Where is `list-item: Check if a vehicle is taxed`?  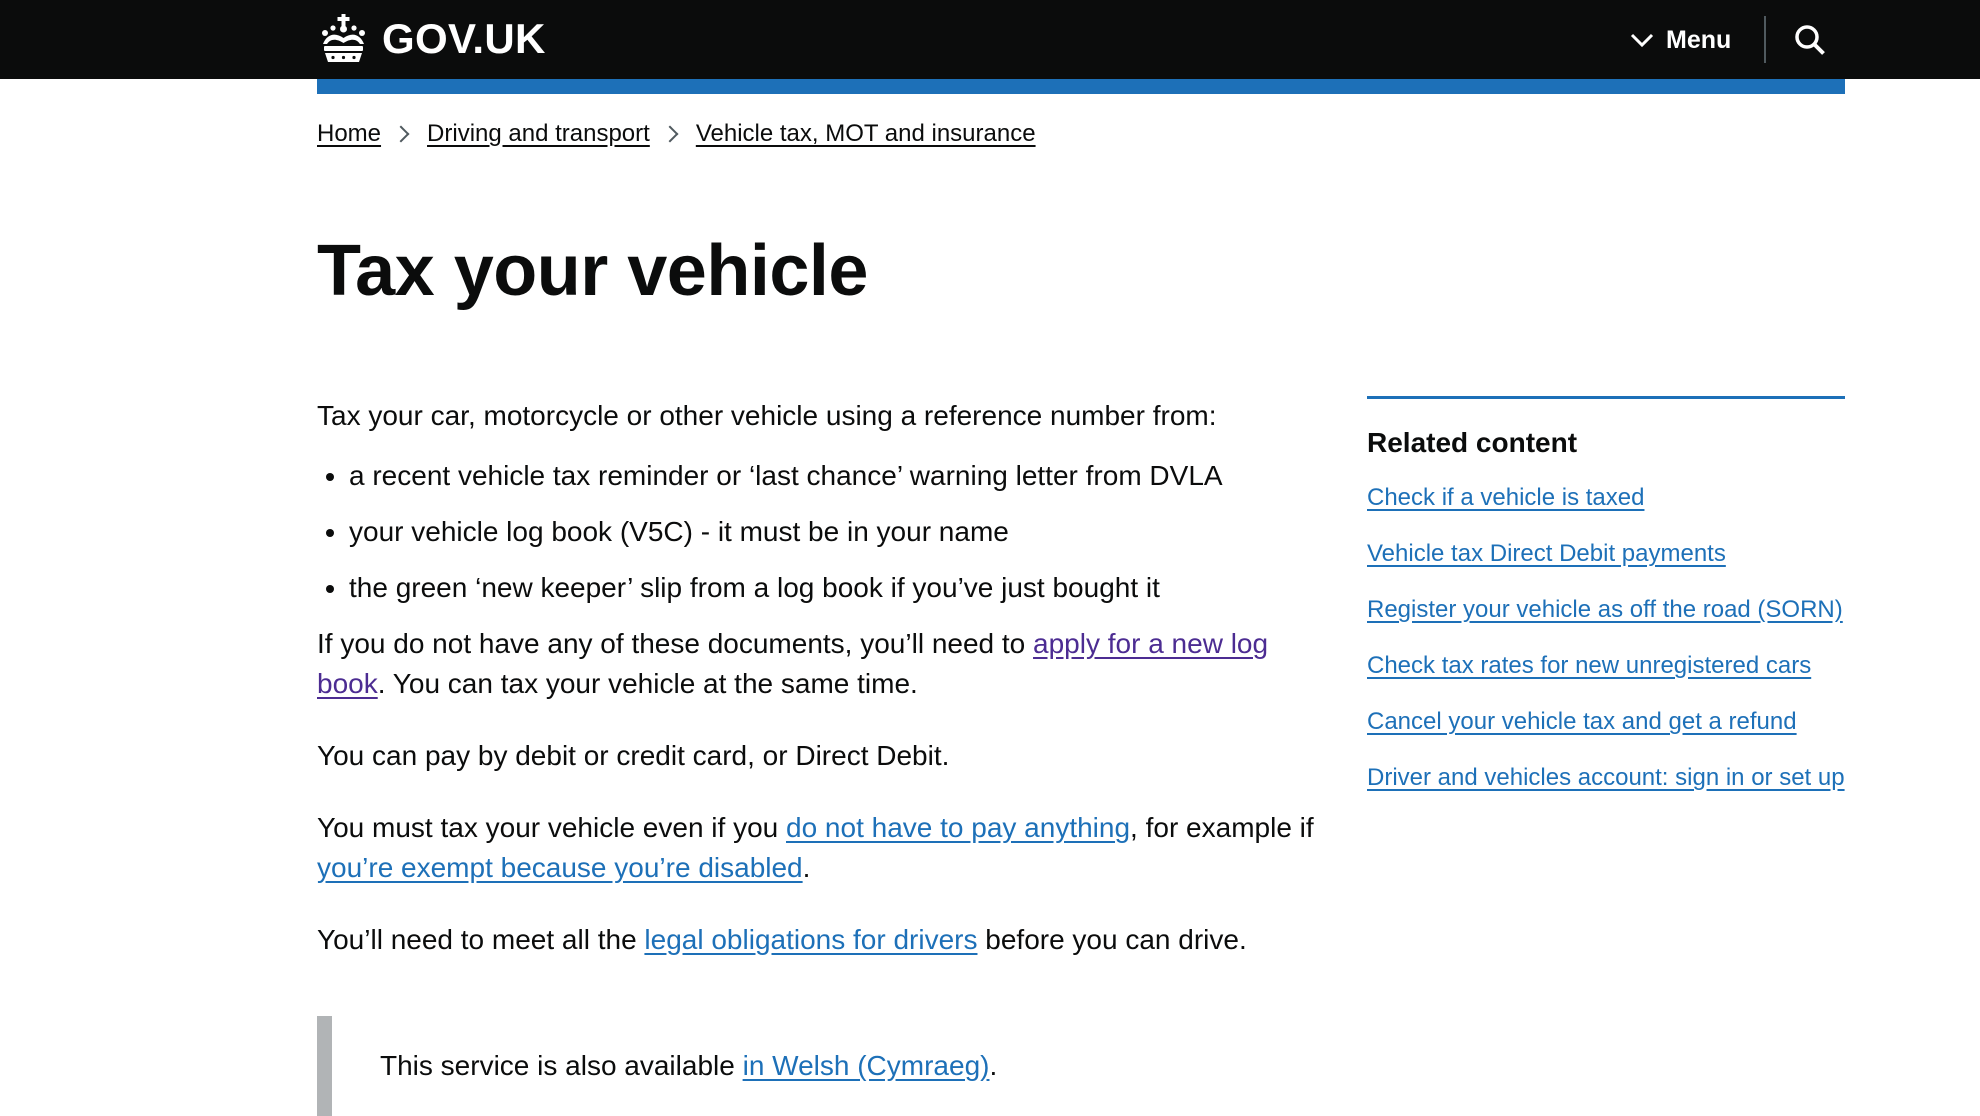 list-item: Check if a vehicle is taxed is located at coordinates (1606, 497).